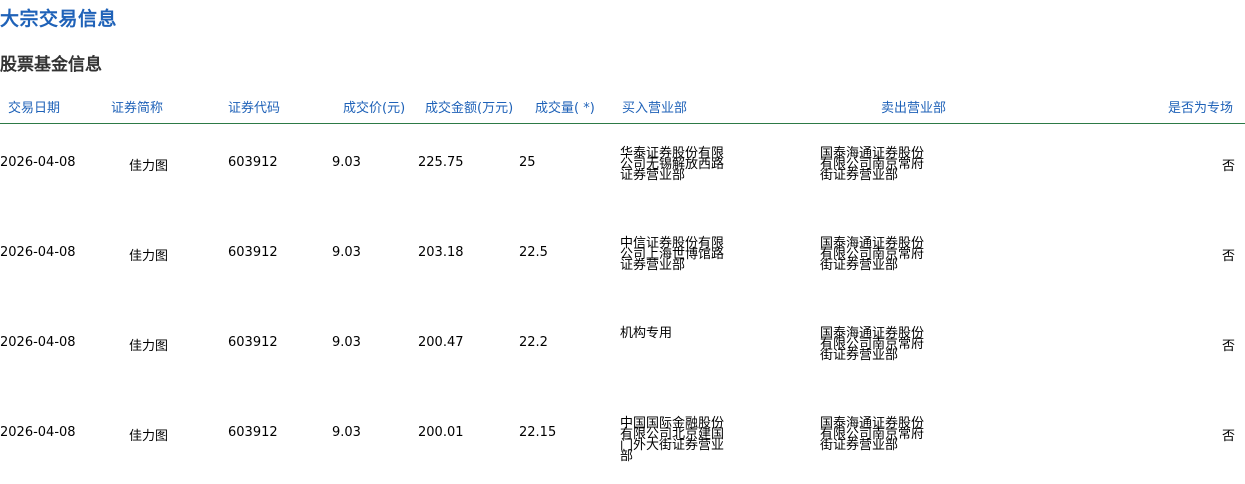 This screenshot has height=484, width=1245. Describe the element at coordinates (34, 106) in the screenshot. I see `column-header-date: 交易日期` at that location.